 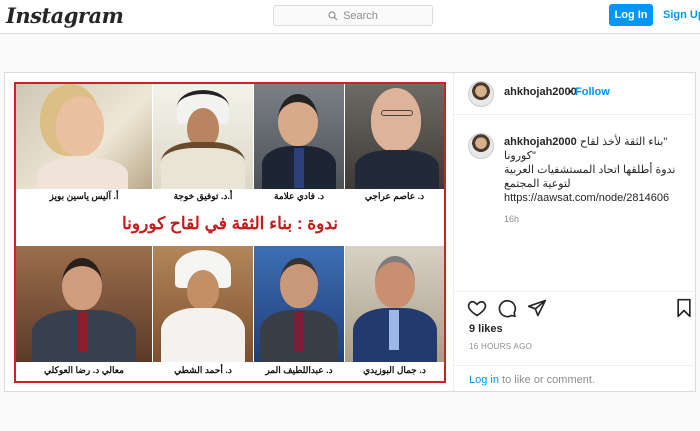 I want to click on heart-icon, so click(x=477, y=308).